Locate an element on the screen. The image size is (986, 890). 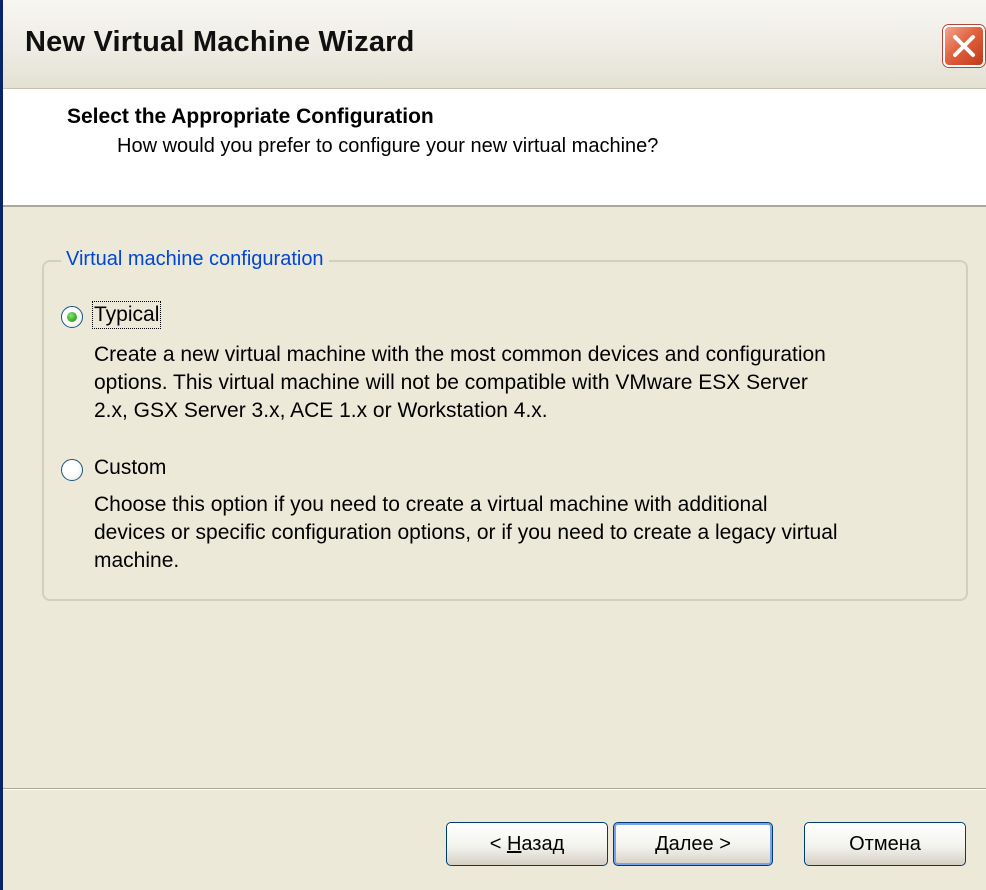
radio-selected-dot-icon is located at coordinates (72, 317).